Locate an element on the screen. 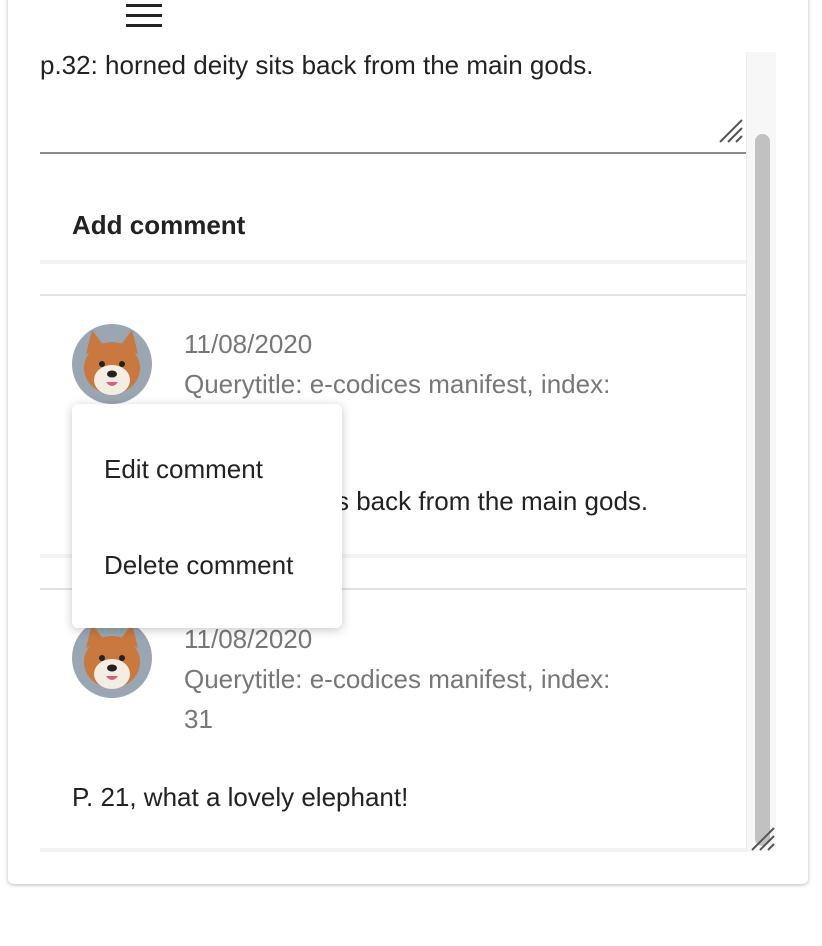  scrollbar-thumb is located at coordinates (762, 490).